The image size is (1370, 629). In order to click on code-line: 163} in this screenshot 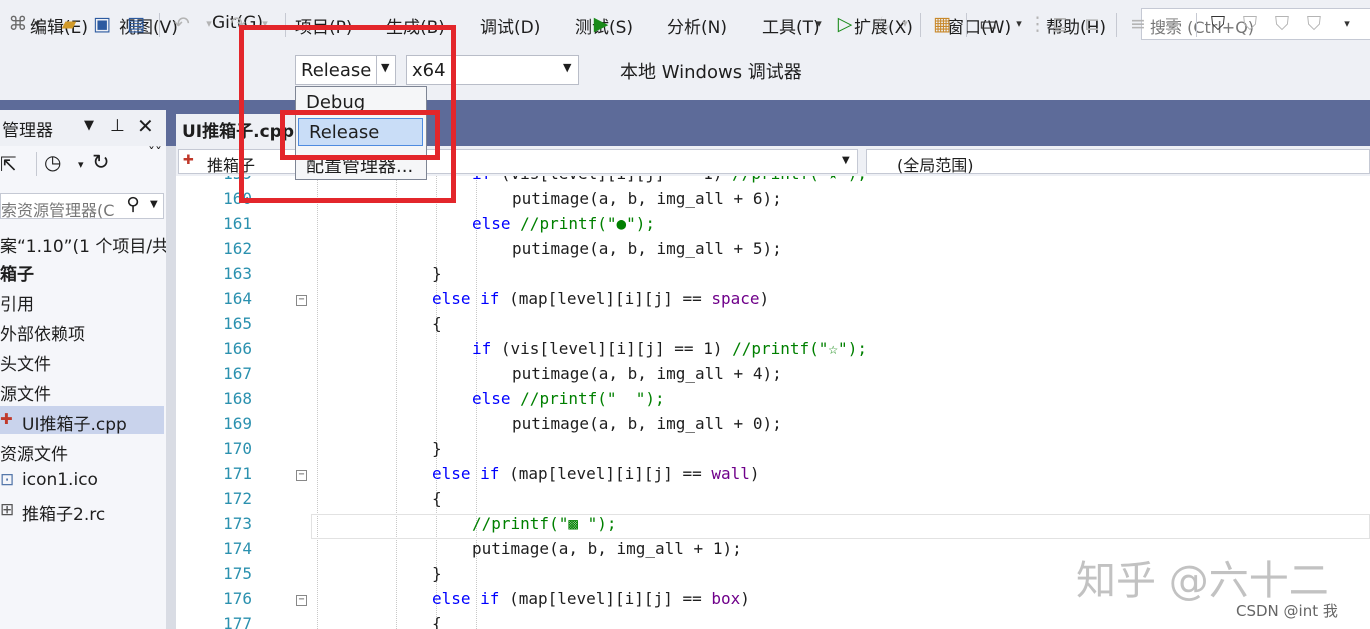, I will do `click(332, 273)`.